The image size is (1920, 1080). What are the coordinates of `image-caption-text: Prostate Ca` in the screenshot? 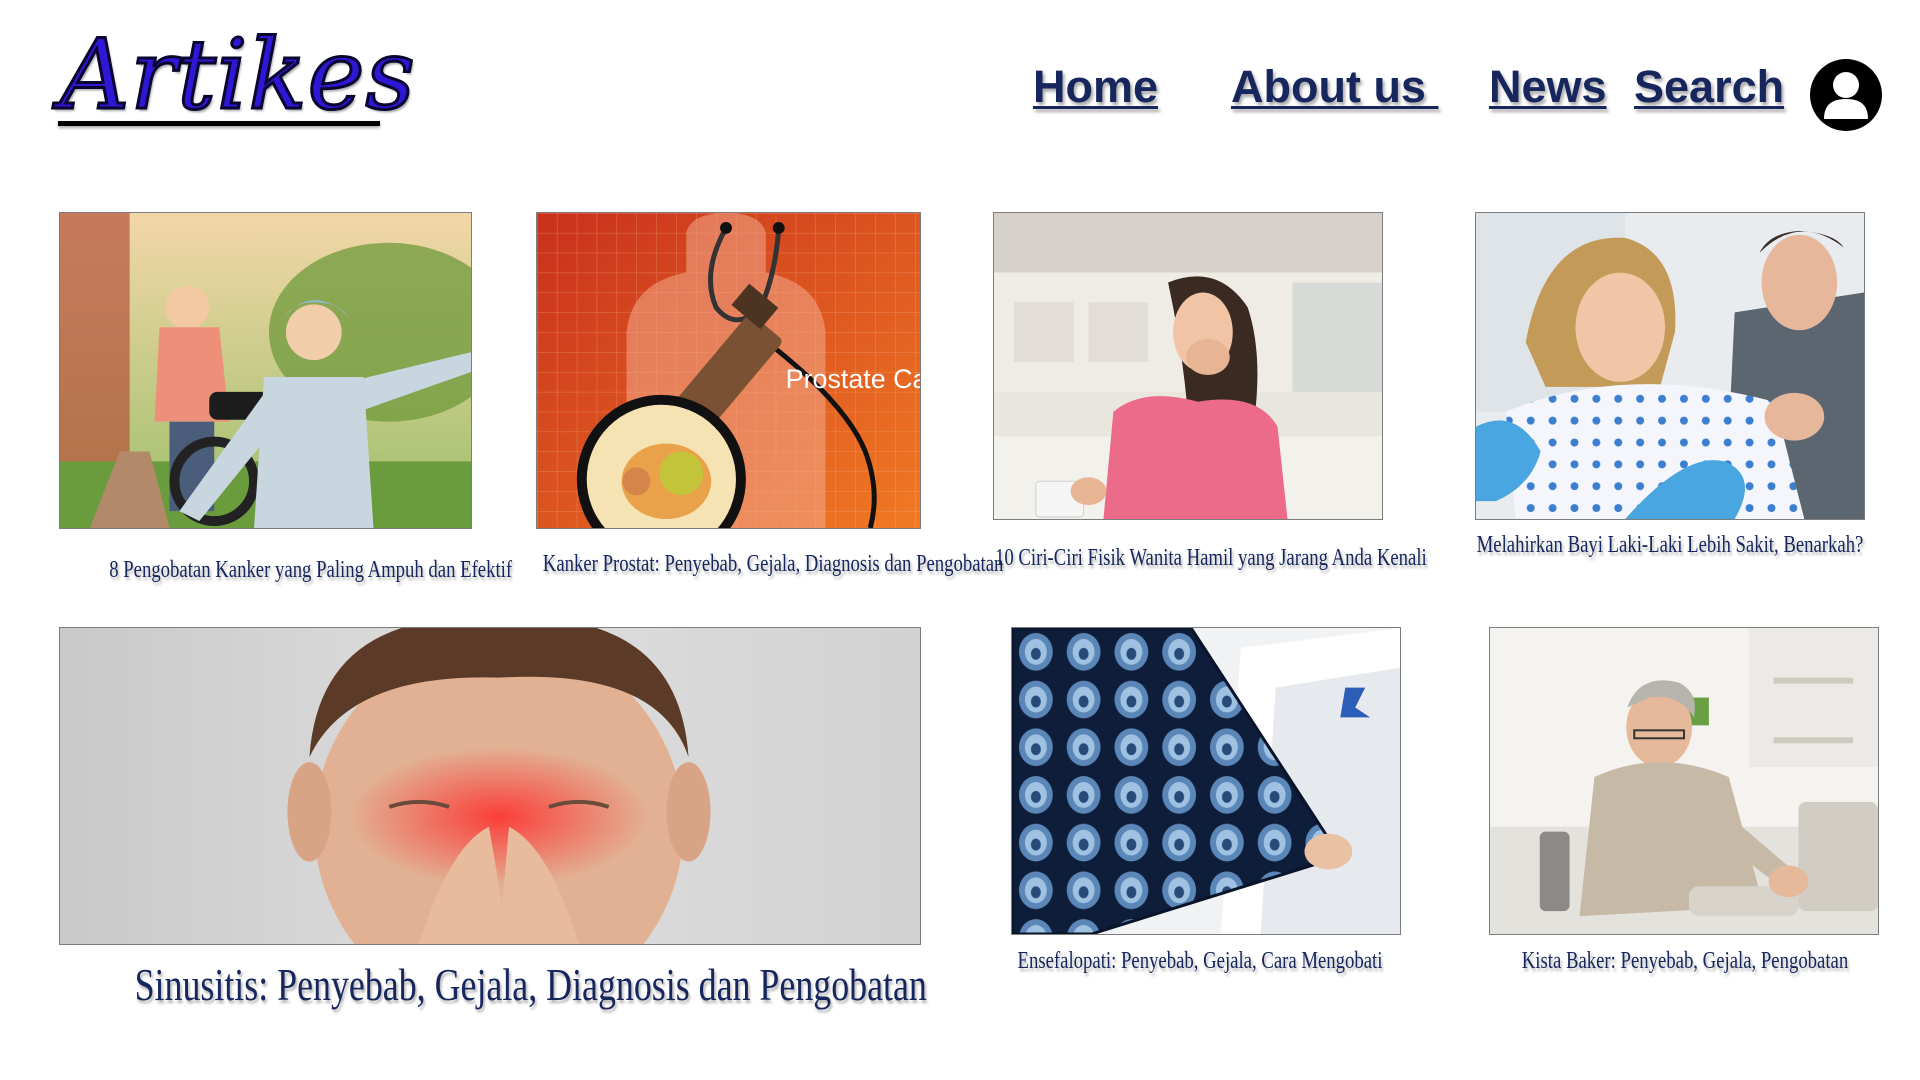 It's located at (853, 379).